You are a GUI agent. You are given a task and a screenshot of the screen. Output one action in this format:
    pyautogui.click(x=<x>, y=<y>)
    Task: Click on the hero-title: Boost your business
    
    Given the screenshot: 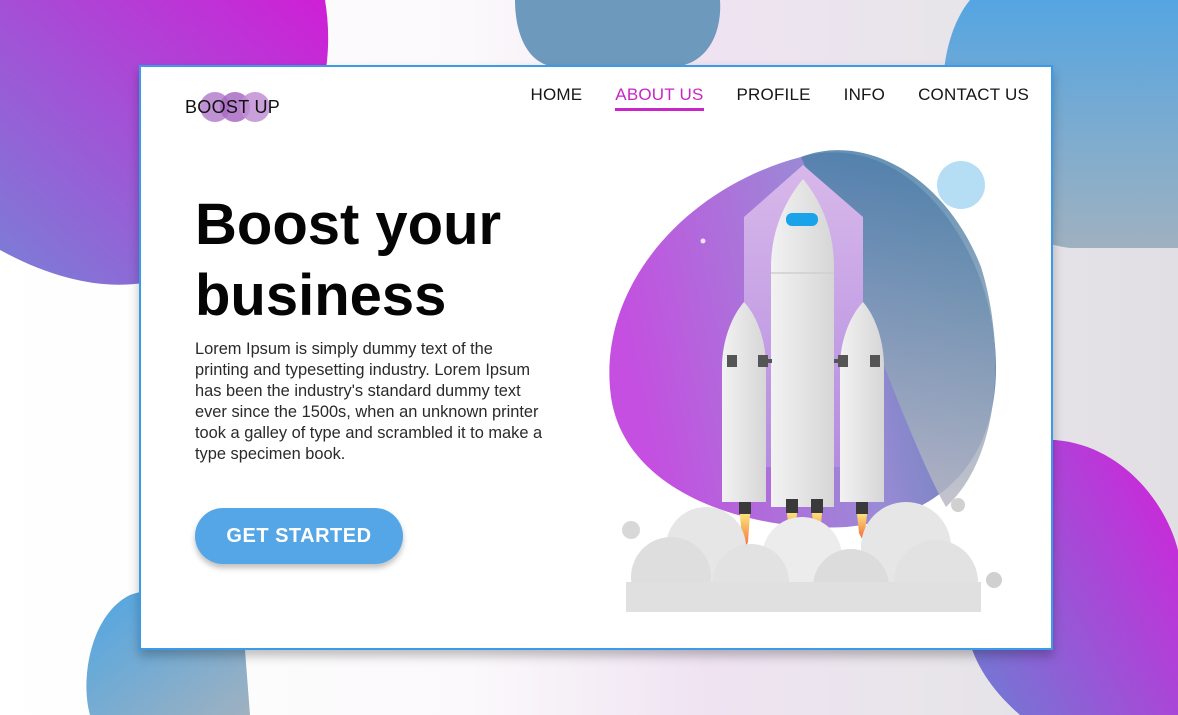 What is the action you would take?
    pyautogui.click(x=385, y=260)
    